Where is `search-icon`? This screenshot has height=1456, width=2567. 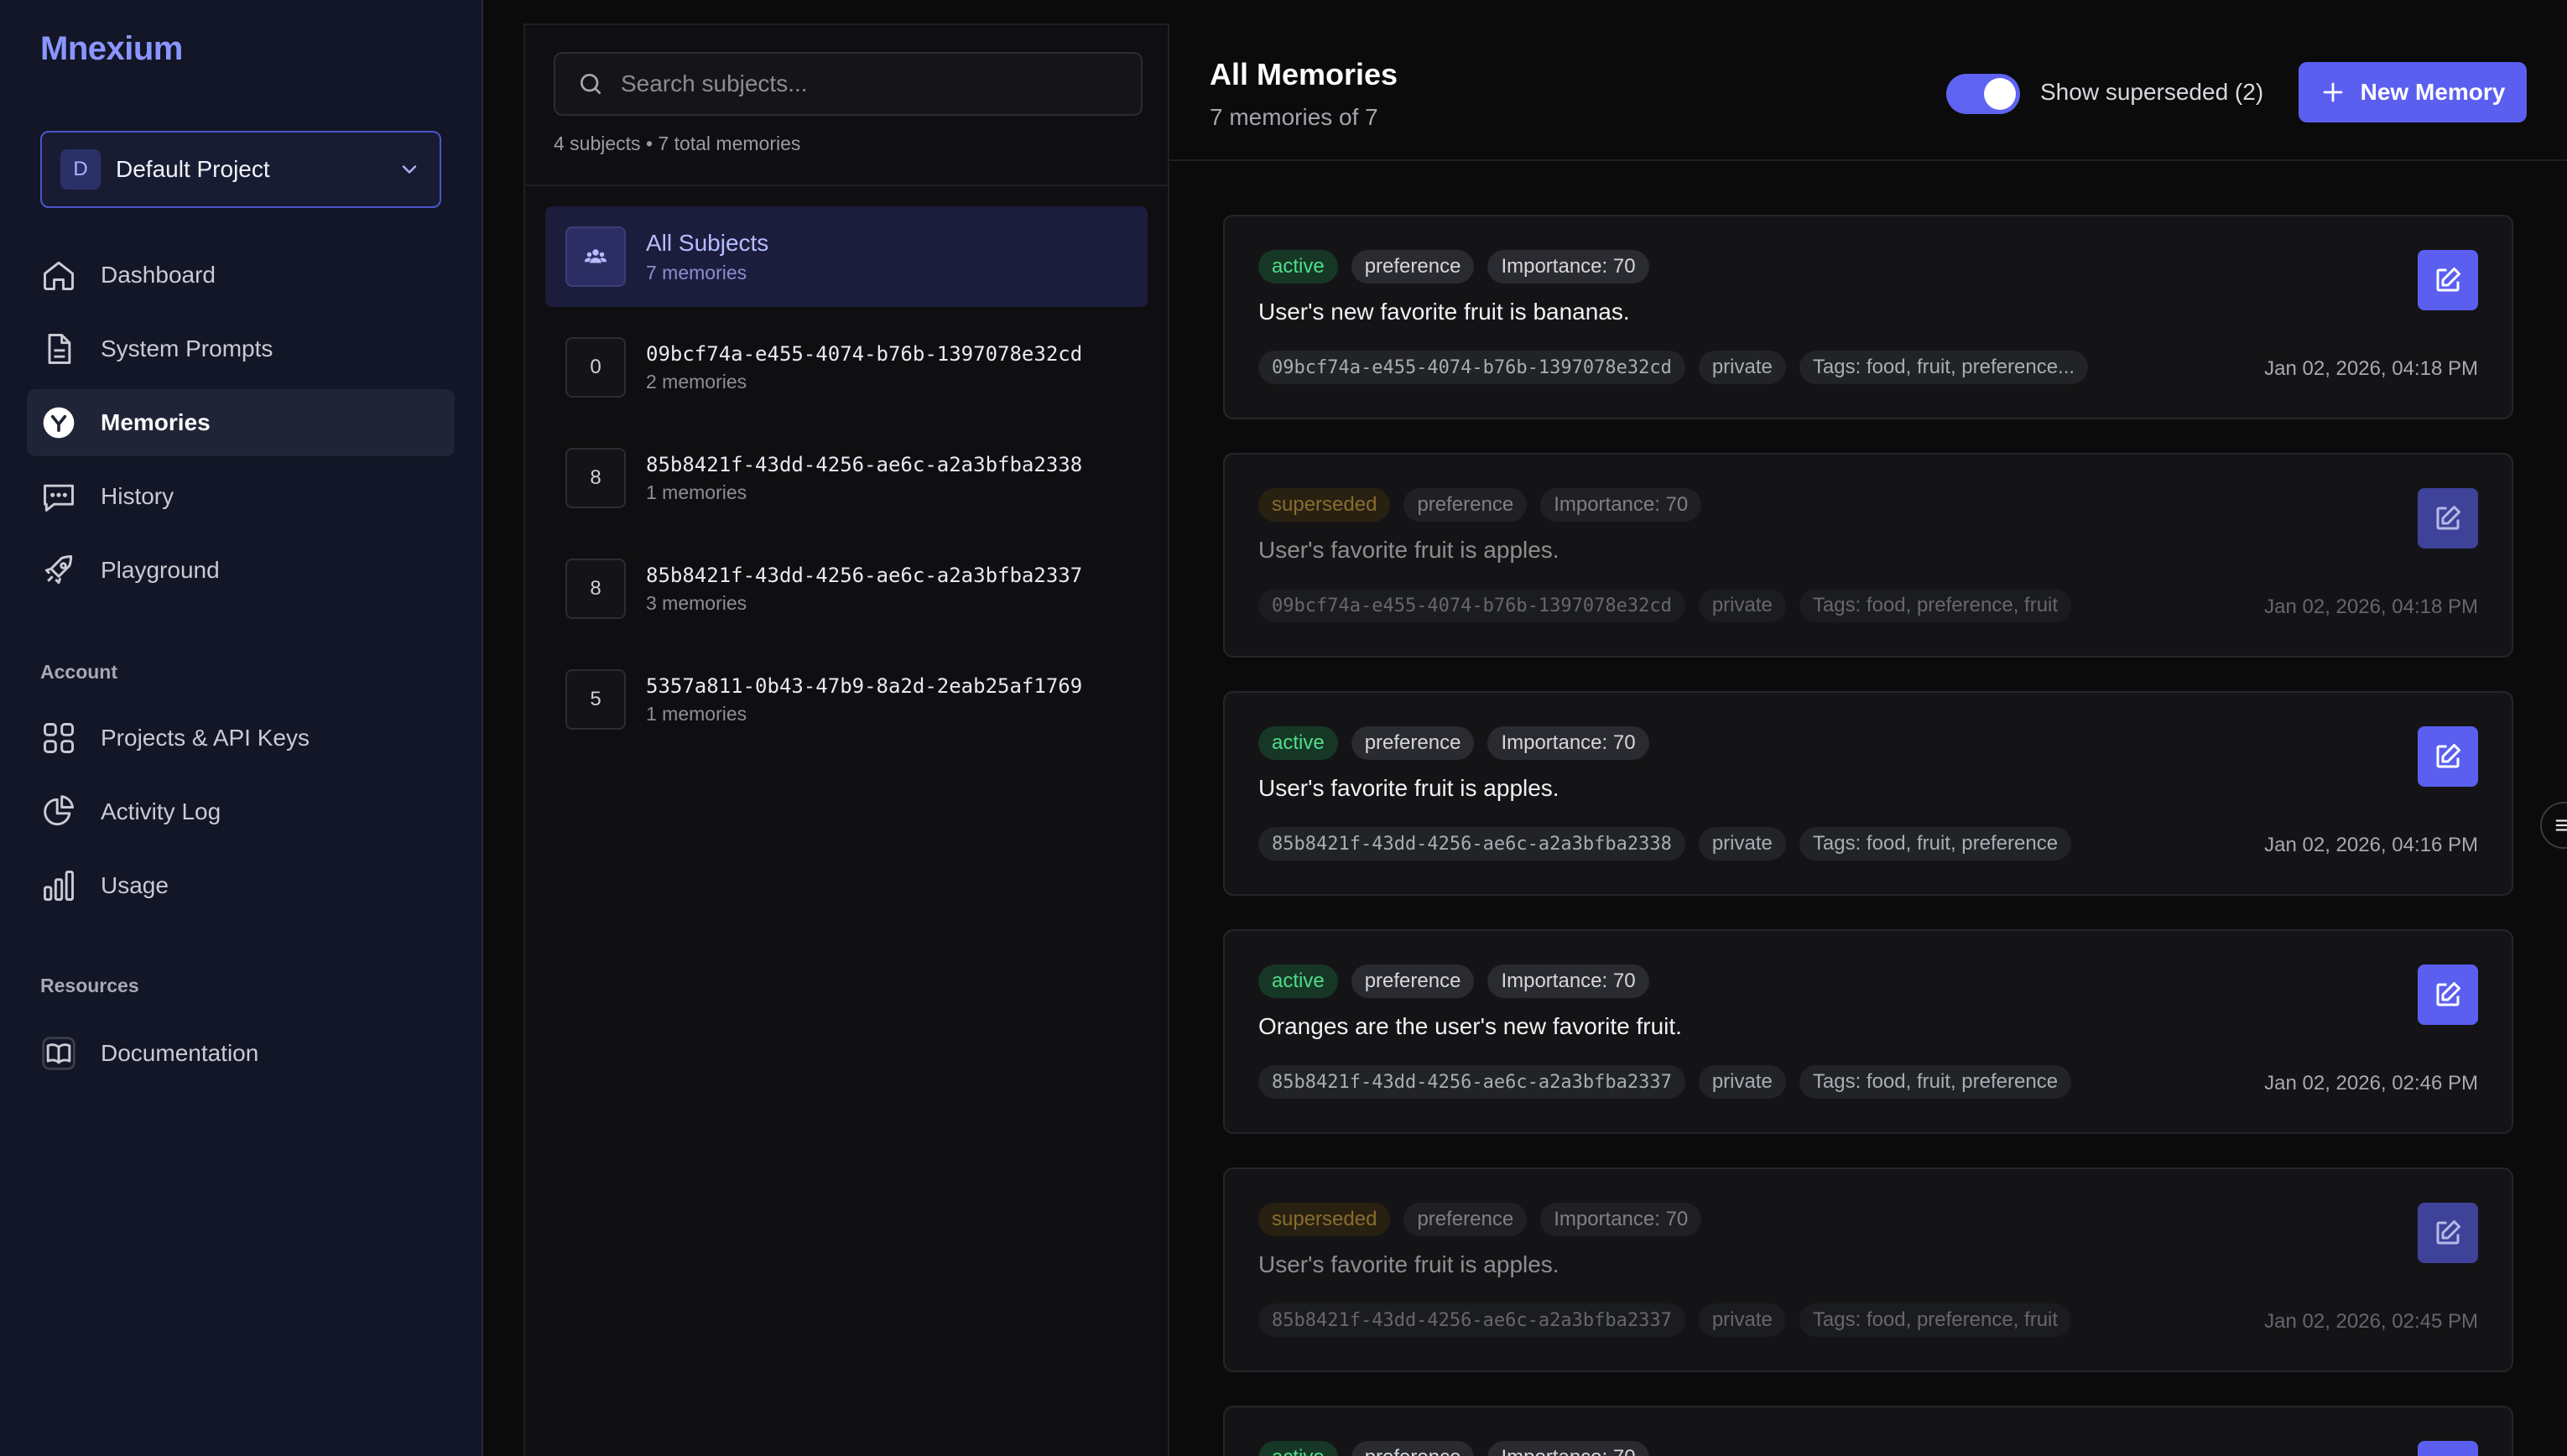 search-icon is located at coordinates (591, 84).